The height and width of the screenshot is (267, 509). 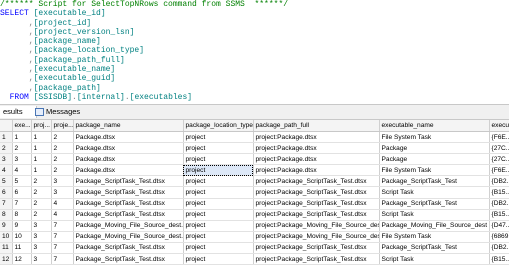 I want to click on row-number: 6, so click(x=6, y=192).